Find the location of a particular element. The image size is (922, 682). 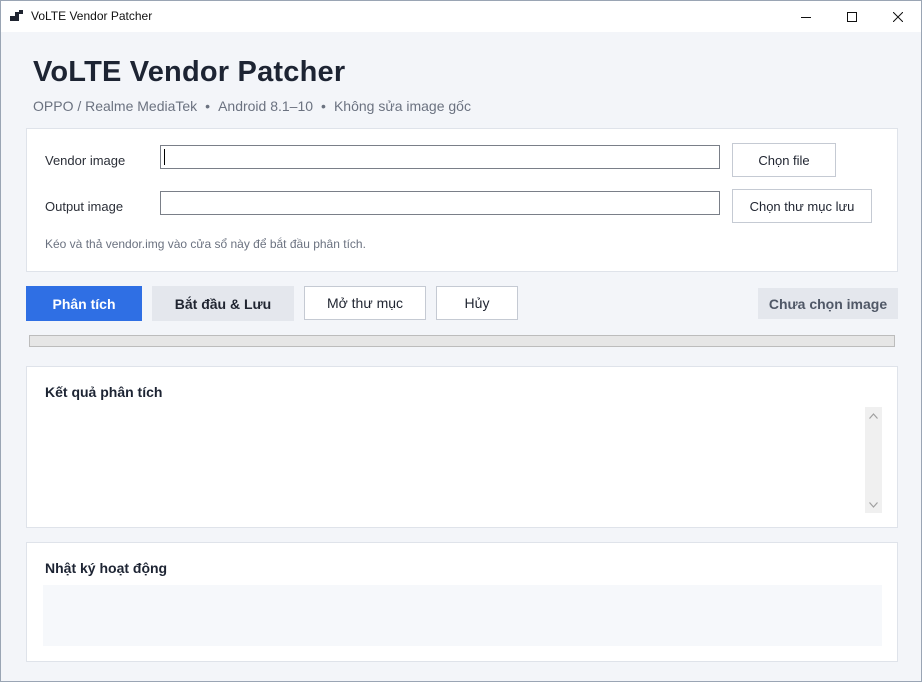

output-image-label: Output image is located at coordinates (84, 206).